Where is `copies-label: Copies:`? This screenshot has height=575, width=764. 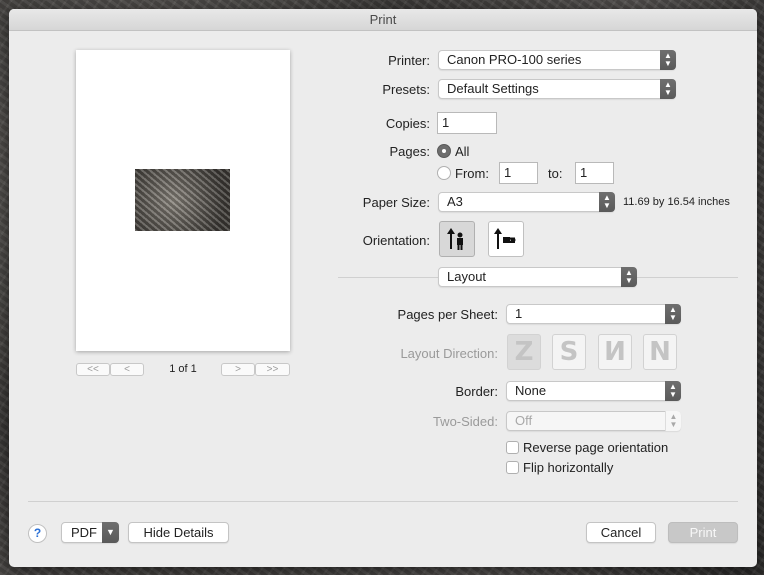
copies-label: Copies: is located at coordinates (407, 123).